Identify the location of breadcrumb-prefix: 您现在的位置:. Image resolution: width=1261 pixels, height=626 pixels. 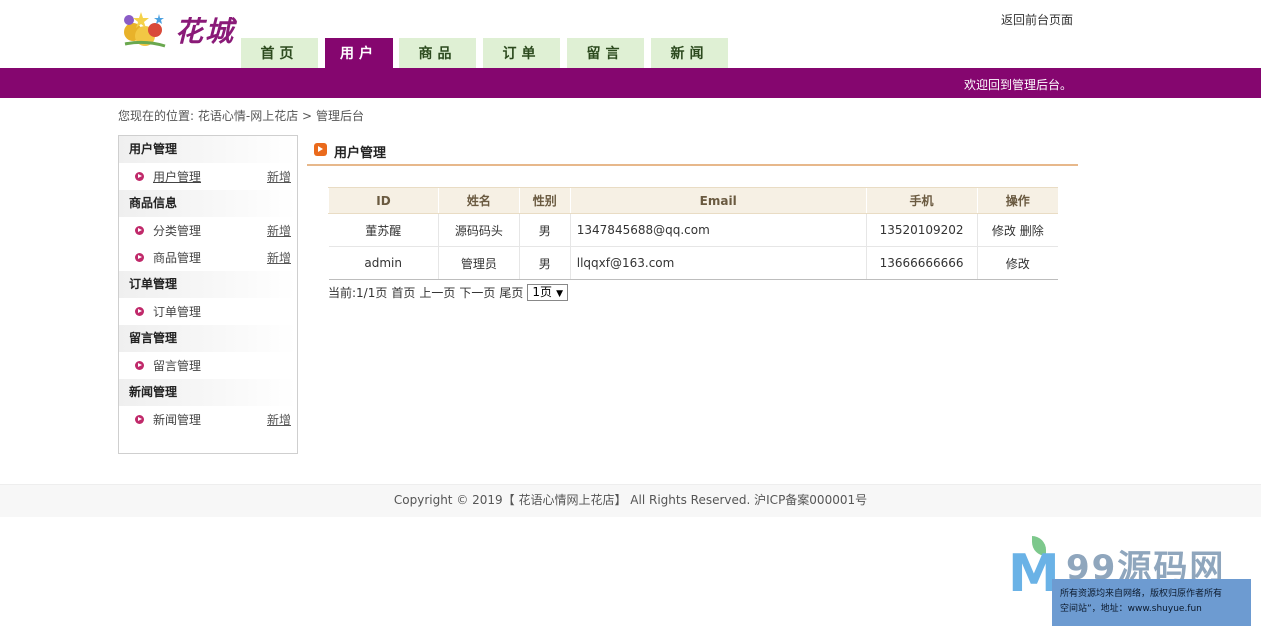
(156, 116).